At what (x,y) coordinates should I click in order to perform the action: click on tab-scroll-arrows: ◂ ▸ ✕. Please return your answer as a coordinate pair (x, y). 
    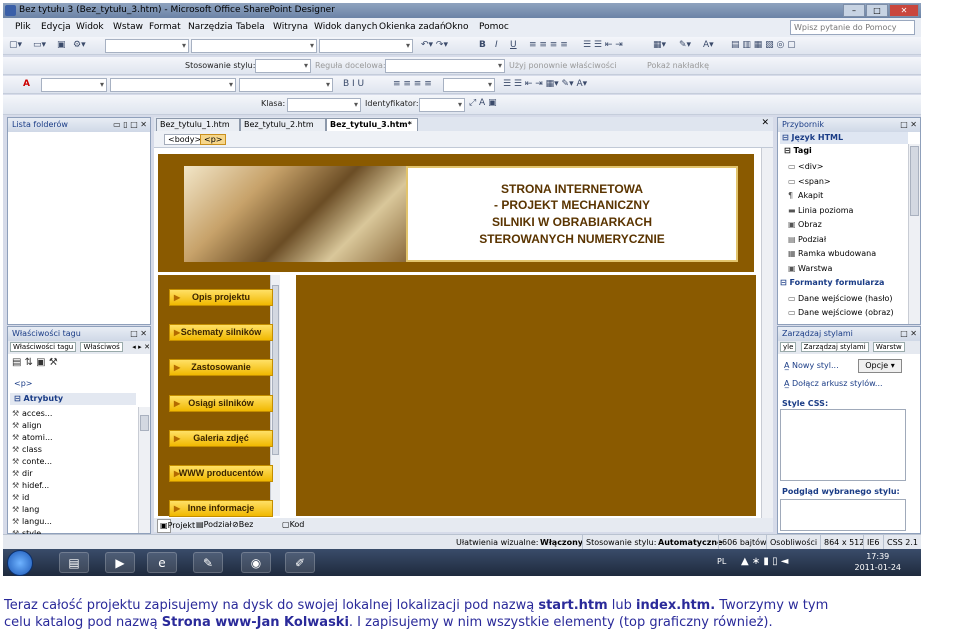
    Looking at the image, I should click on (141, 347).